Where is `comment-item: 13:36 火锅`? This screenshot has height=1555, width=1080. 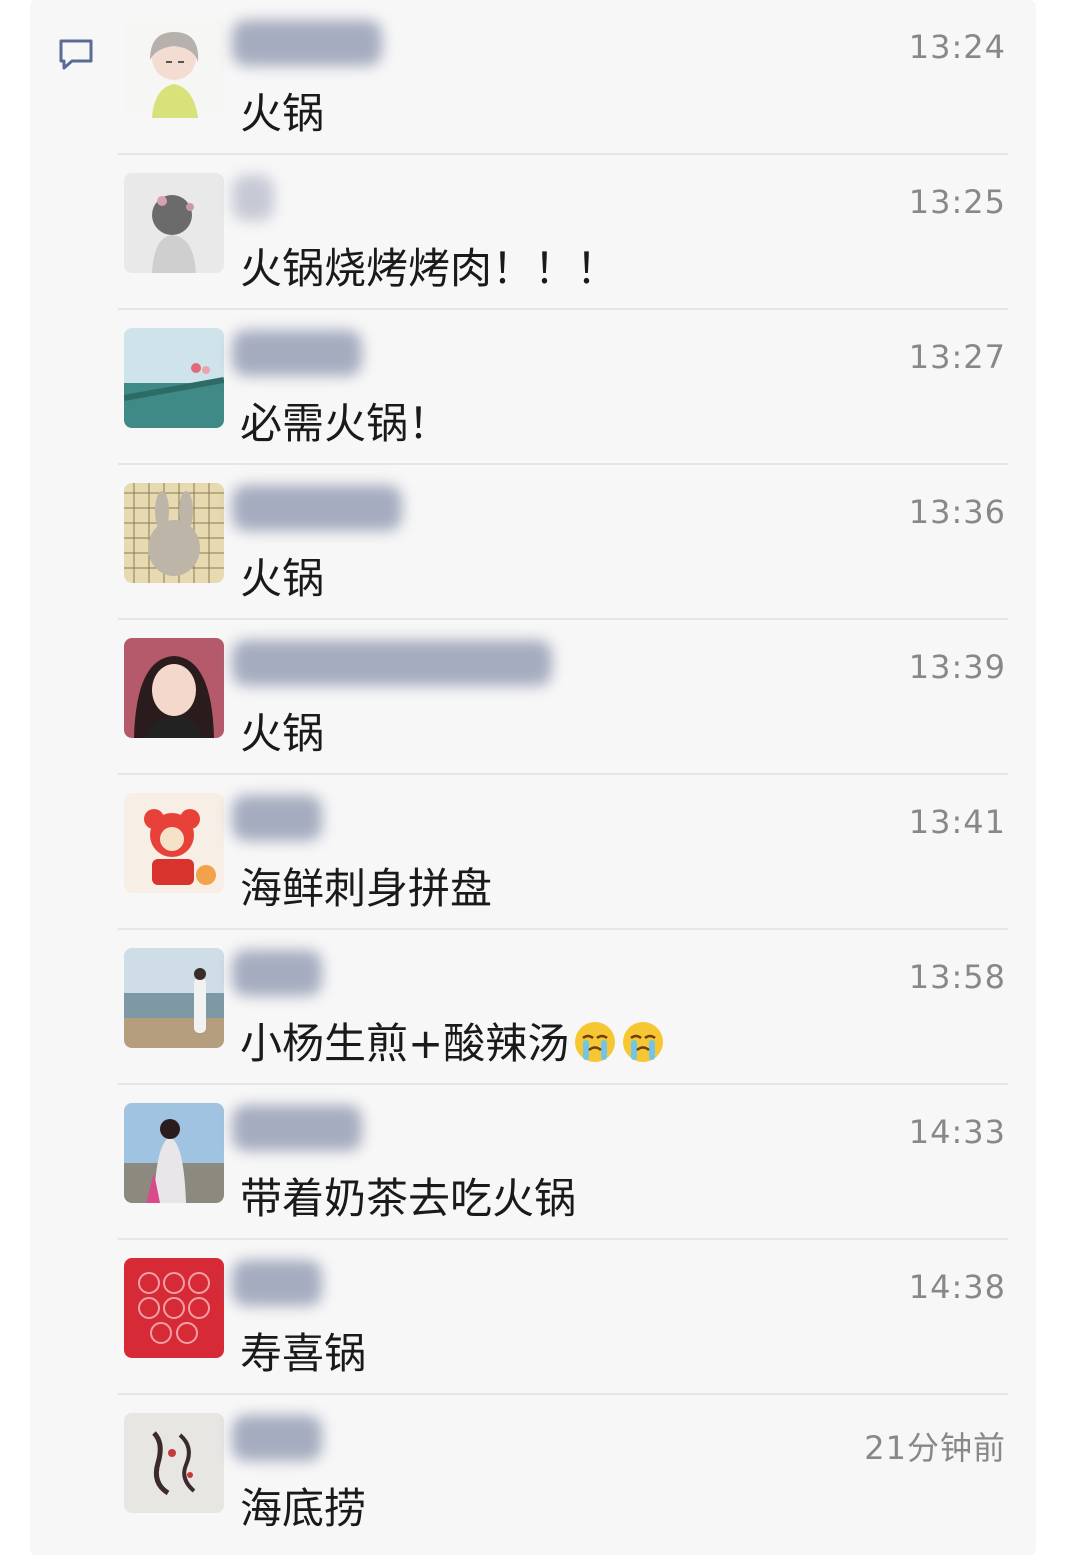 comment-item: 13:36 火锅 is located at coordinates (540, 542).